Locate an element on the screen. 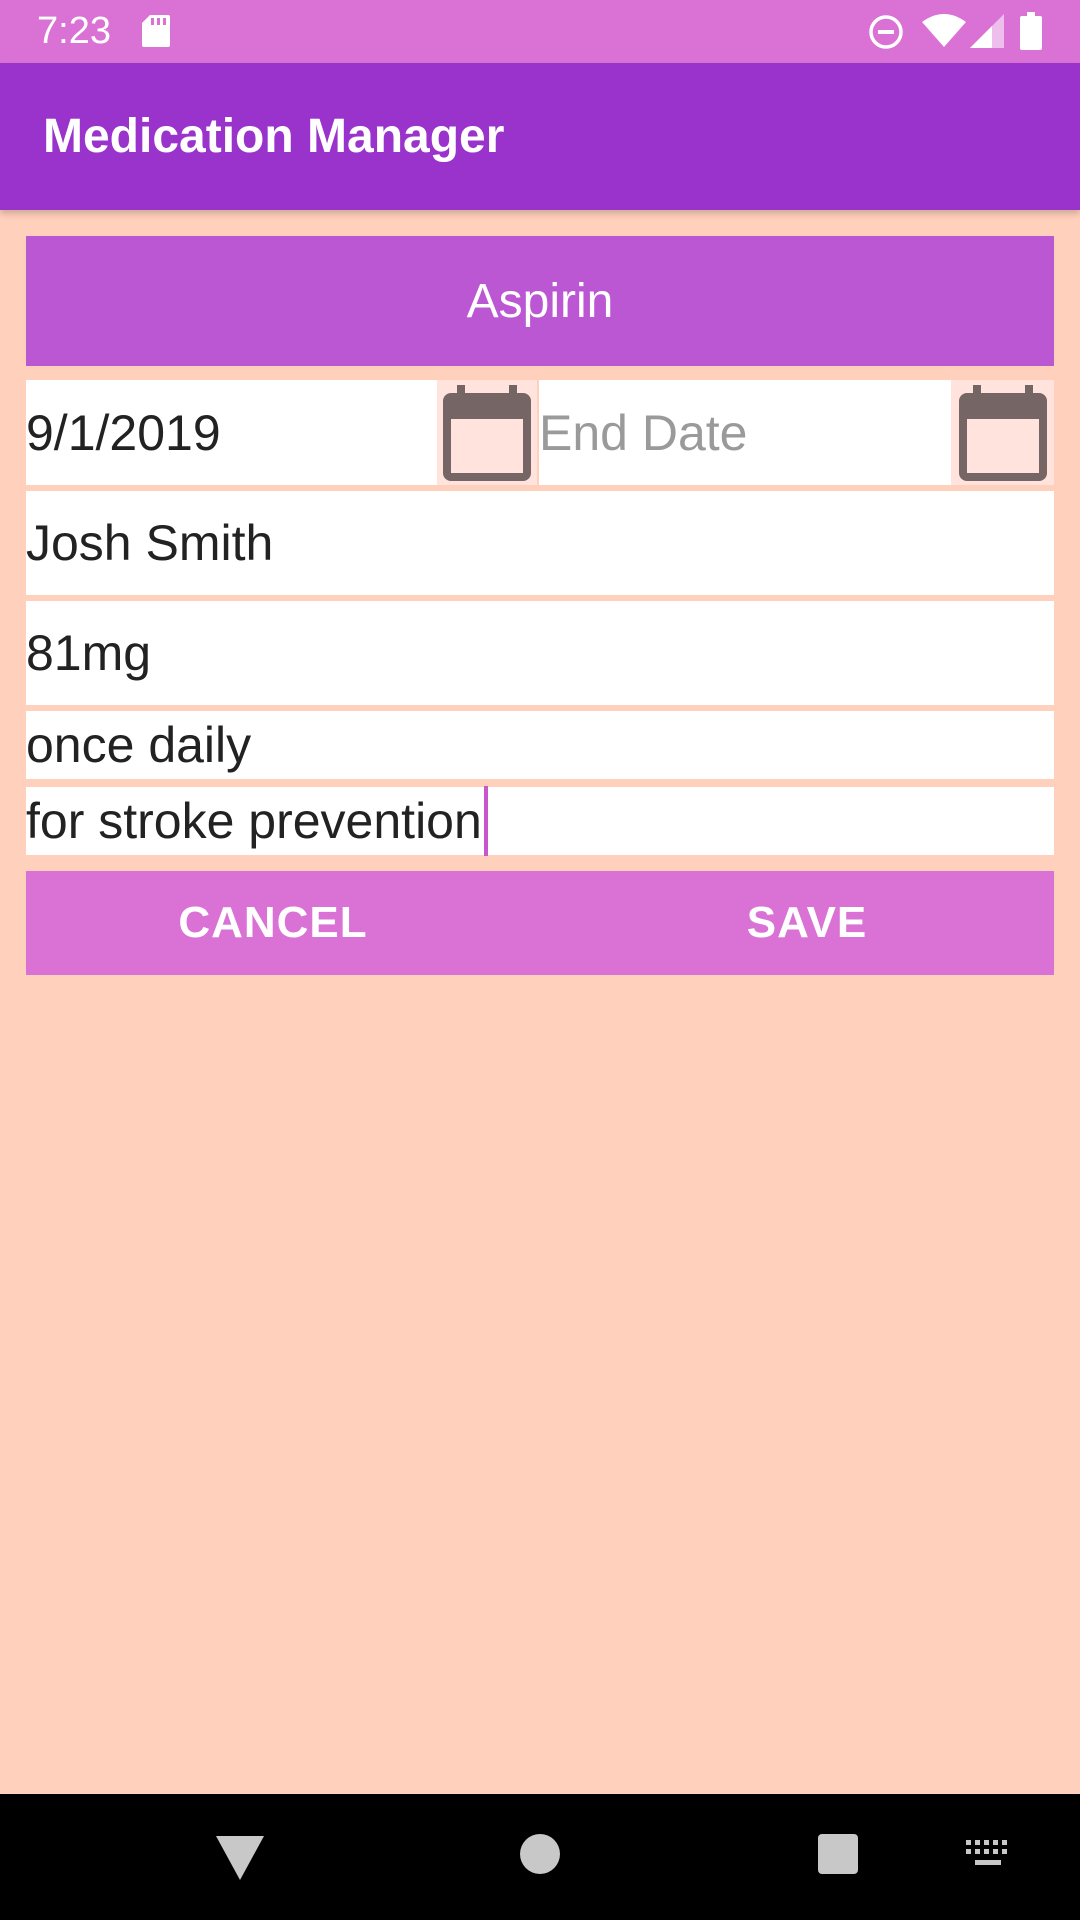 The width and height of the screenshot is (1080, 1920). status-time: 7:23 is located at coordinates (74, 31).